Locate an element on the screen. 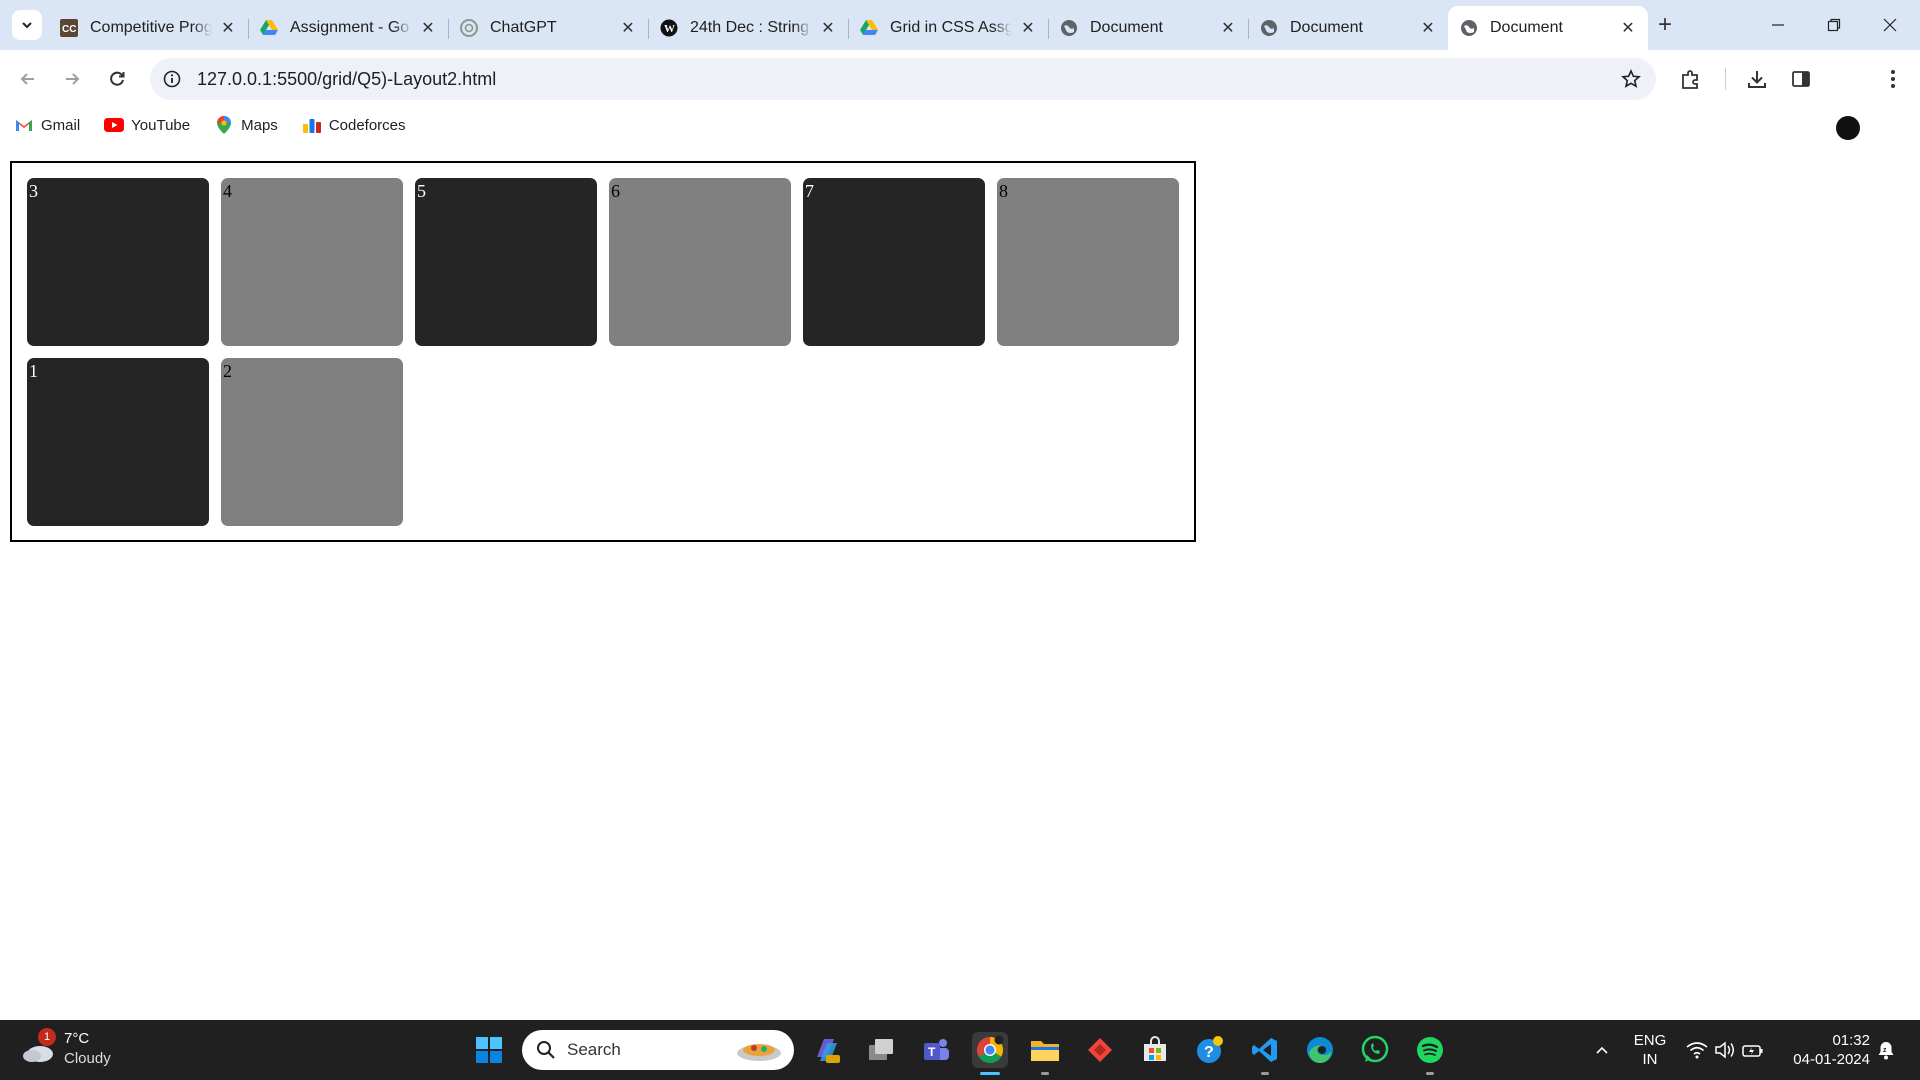 The width and height of the screenshot is (1920, 1080). close-icon is located at coordinates (1890, 25).